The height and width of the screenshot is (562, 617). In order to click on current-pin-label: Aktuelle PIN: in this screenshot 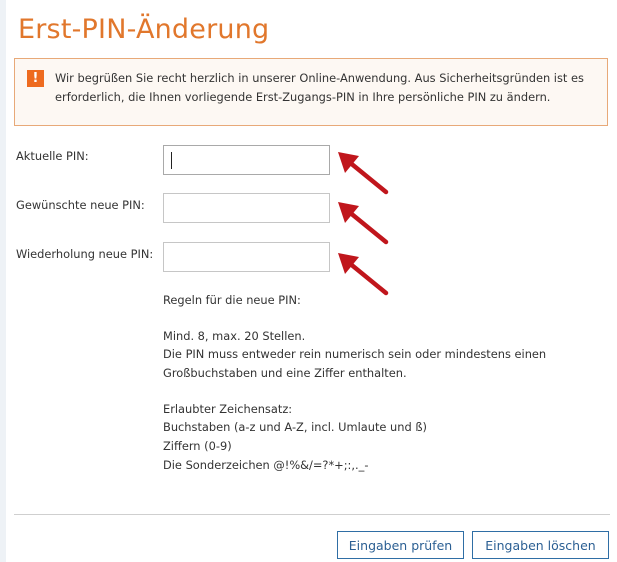, I will do `click(52, 156)`.